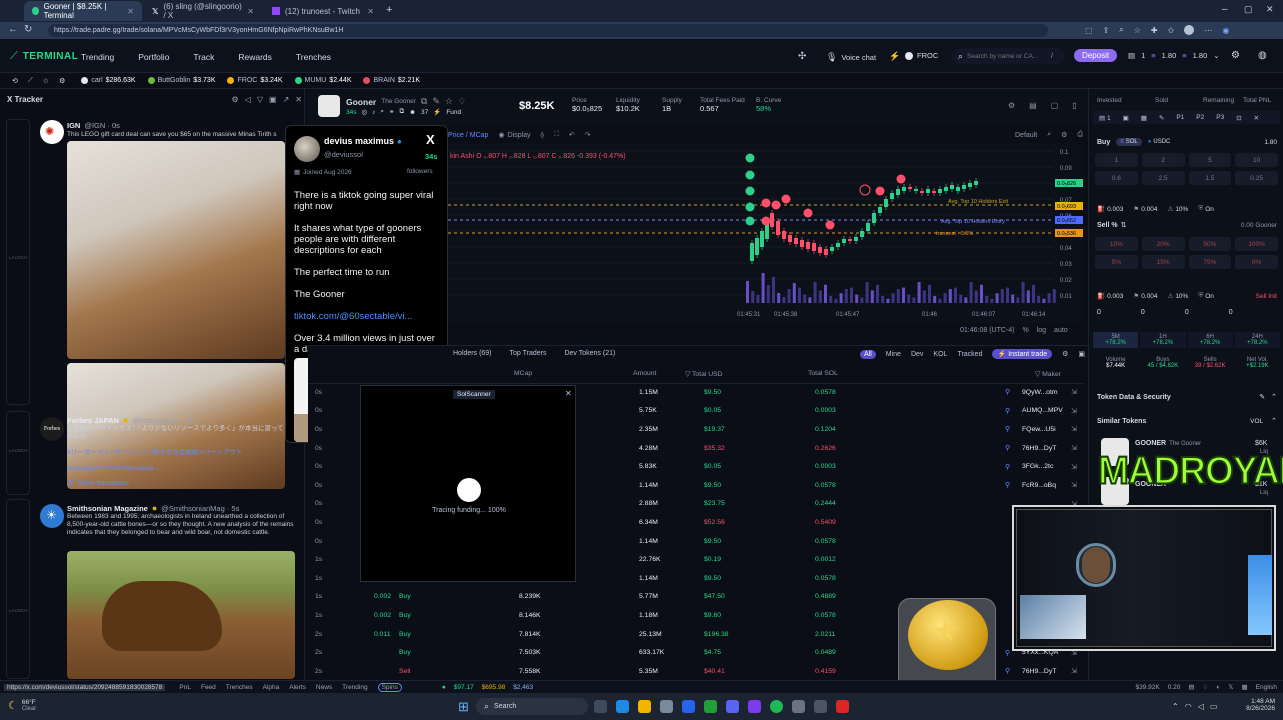 Image resolution: width=1283 pixels, height=720 pixels. What do you see at coordinates (820, 706) in the screenshot?
I see `settings-icon` at bounding box center [820, 706].